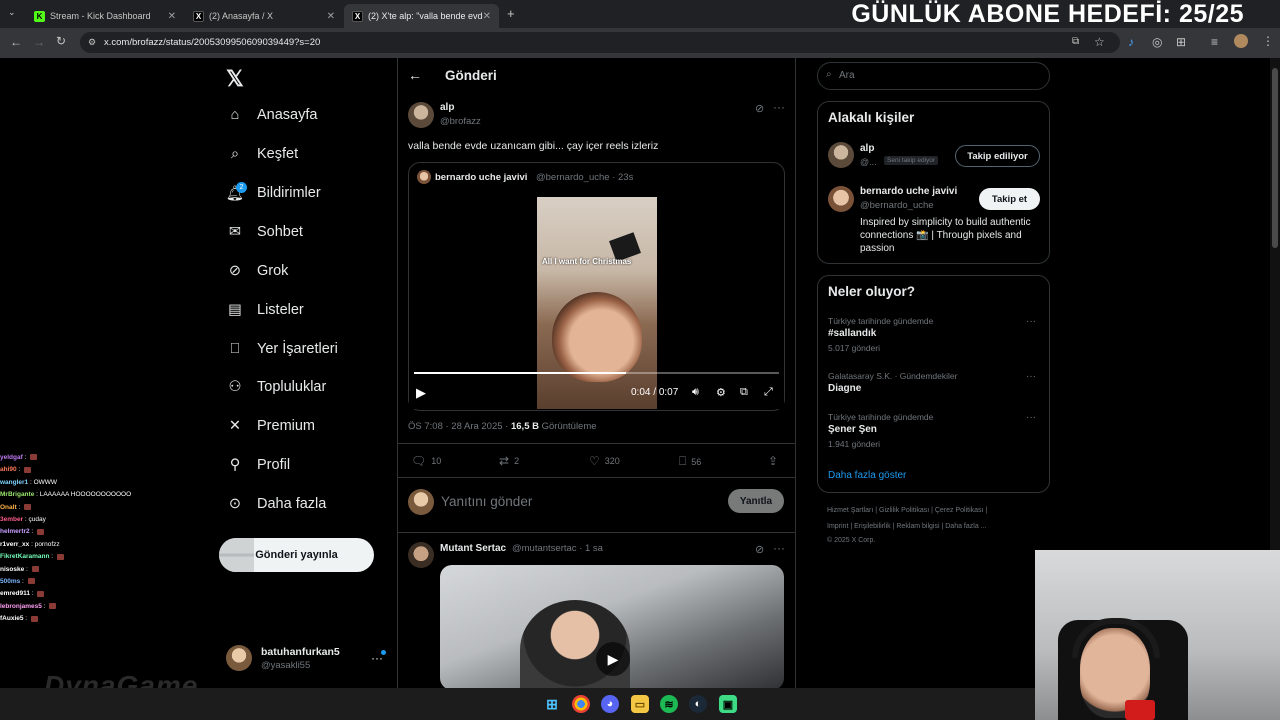  What do you see at coordinates (282, 349) in the screenshot?
I see `sidebar-item-yer-i̇şaretleri: ⎕ Yer İşaretleri` at bounding box center [282, 349].